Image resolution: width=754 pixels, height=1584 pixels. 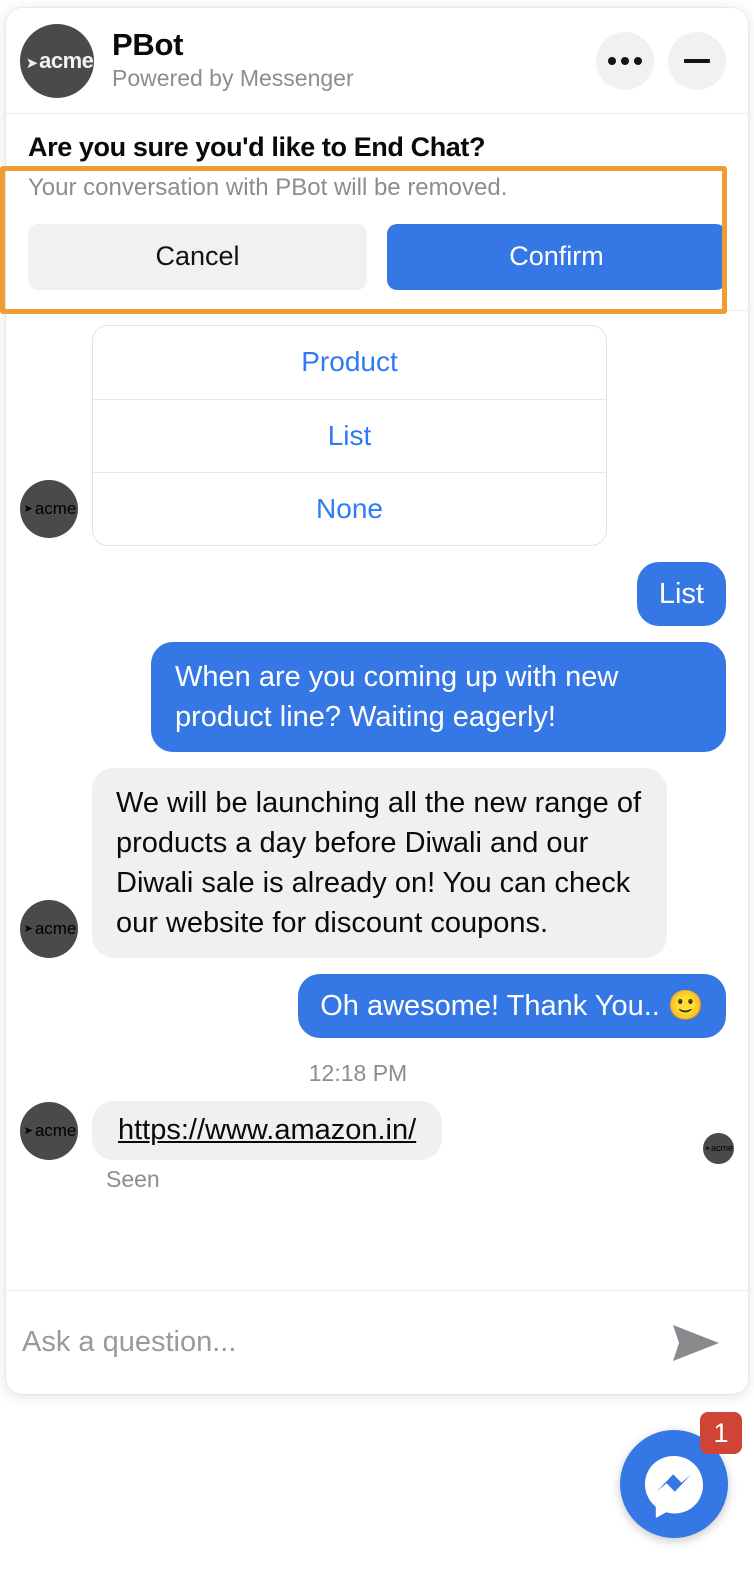 What do you see at coordinates (681, 593) in the screenshot?
I see `message-bubble: List` at bounding box center [681, 593].